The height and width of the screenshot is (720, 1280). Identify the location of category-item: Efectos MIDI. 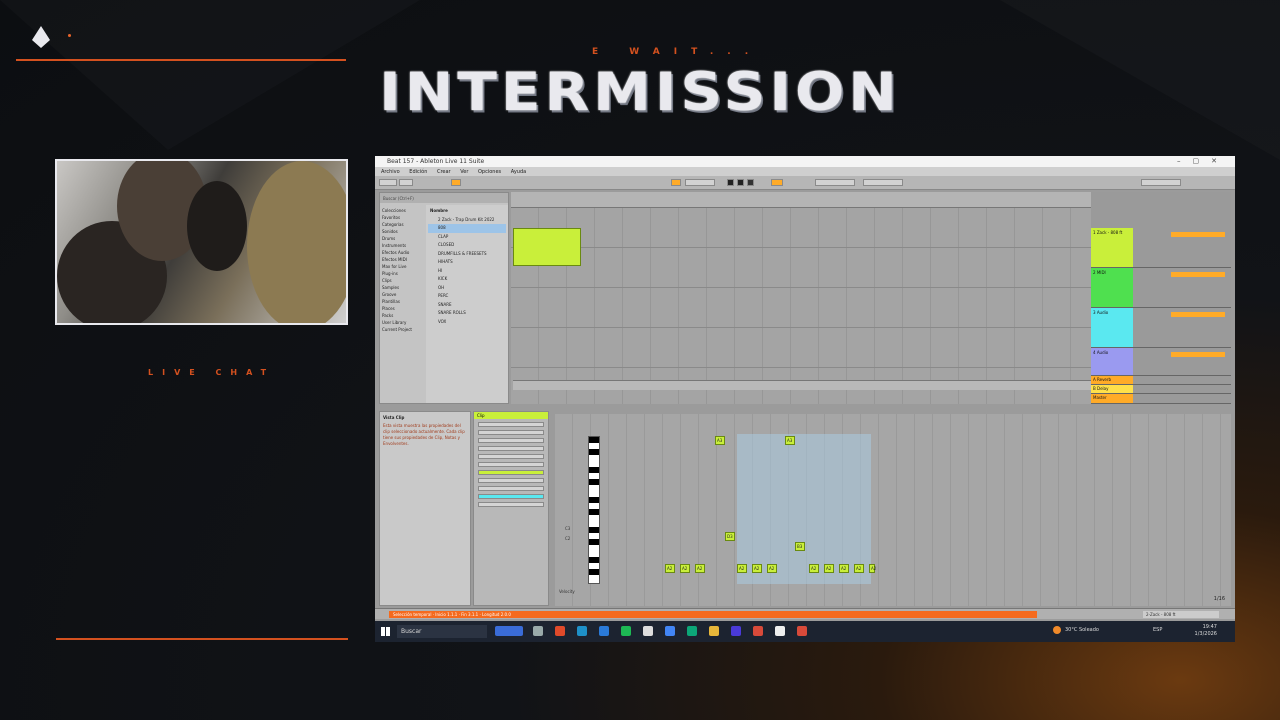
(402, 259).